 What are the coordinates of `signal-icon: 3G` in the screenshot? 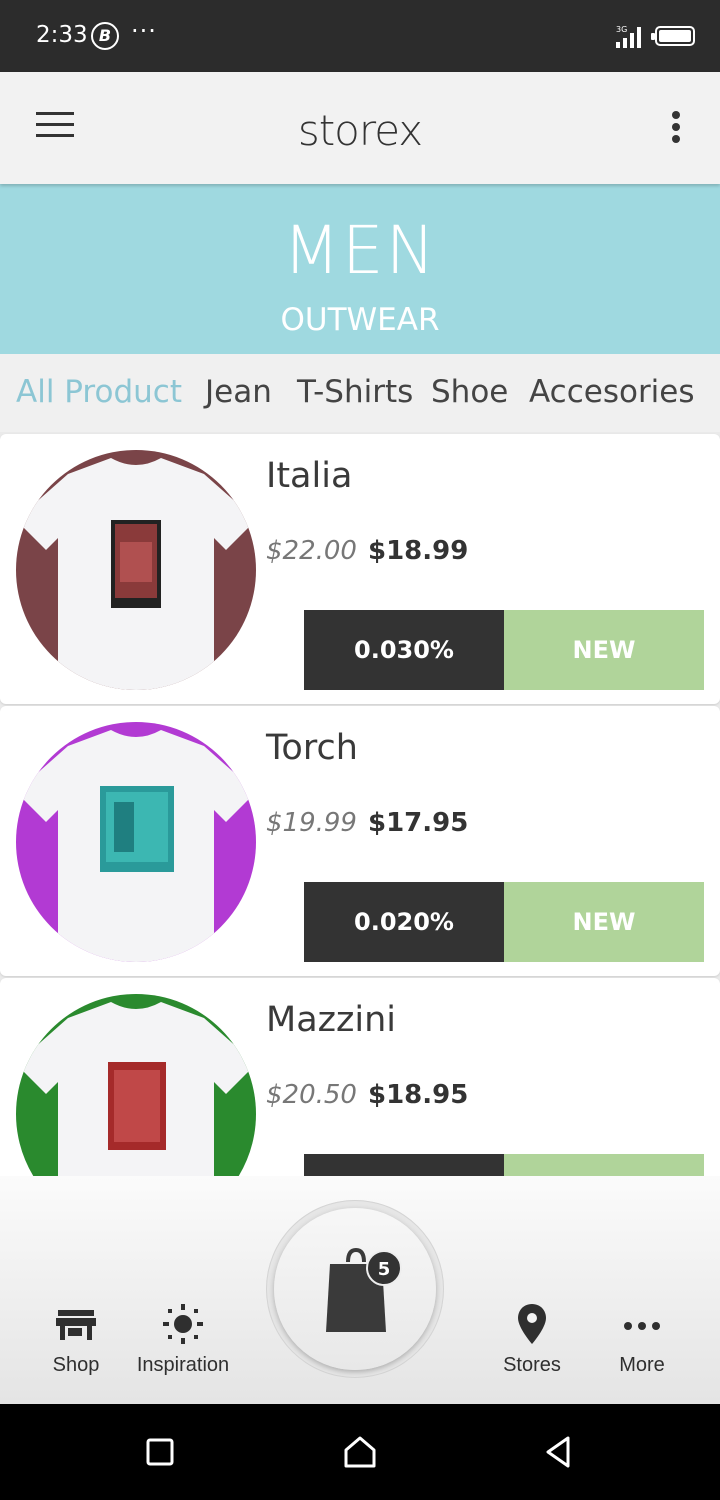 It's located at (628, 36).